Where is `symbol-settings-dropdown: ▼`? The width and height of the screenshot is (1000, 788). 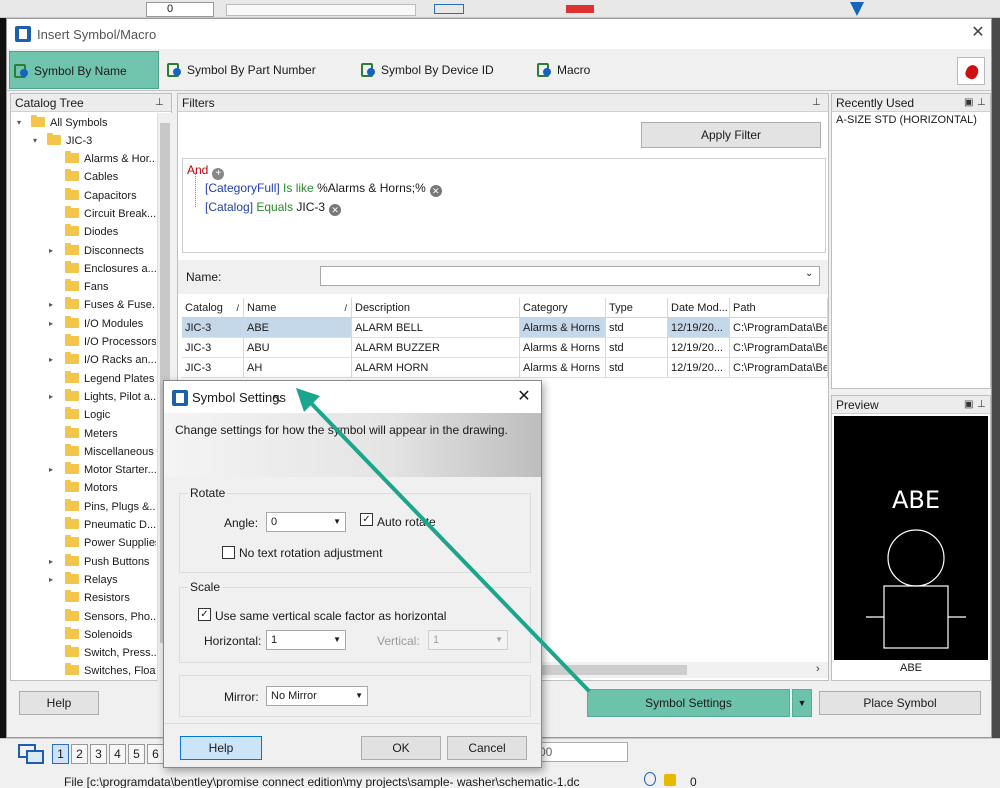
symbol-settings-dropdown: ▼ is located at coordinates (802, 703).